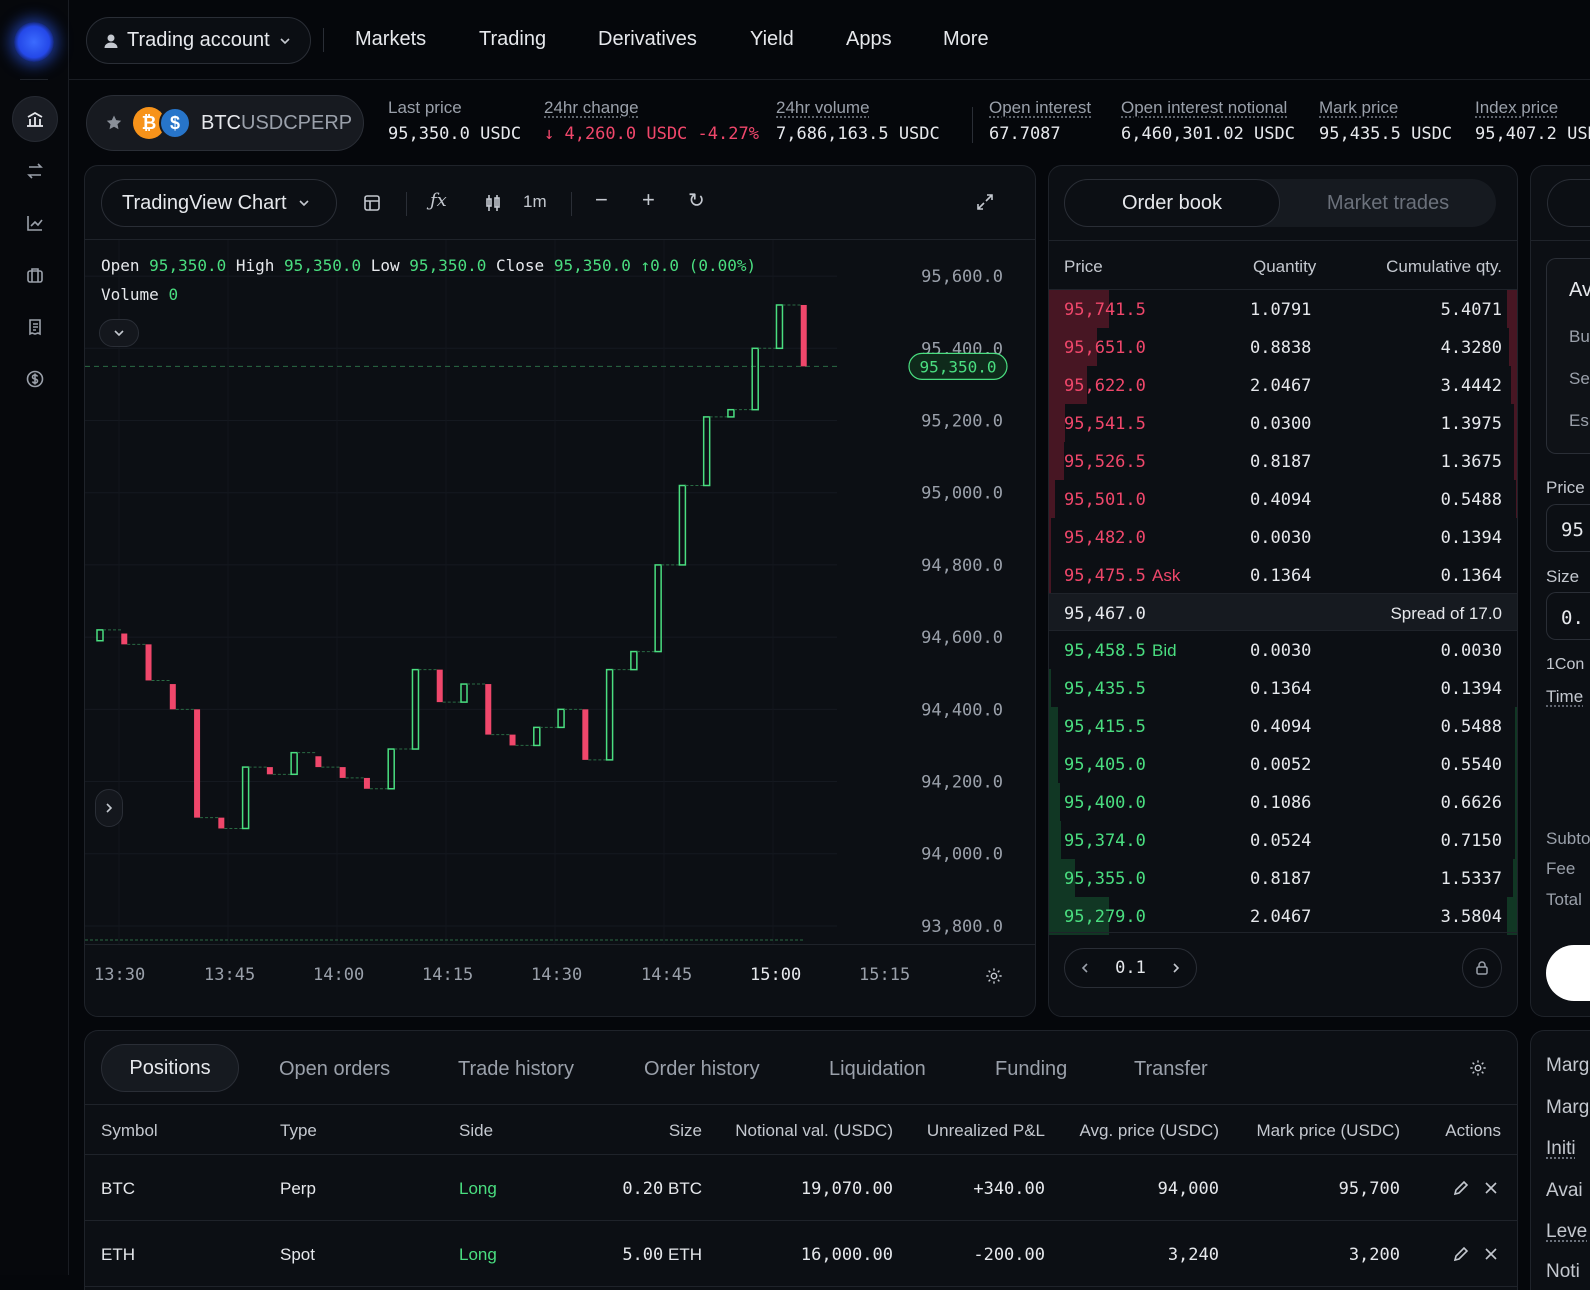 Image resolution: width=1590 pixels, height=1290 pixels. Describe the element at coordinates (1388, 203) in the screenshot. I see `tab-market-trades: Market trades` at that location.